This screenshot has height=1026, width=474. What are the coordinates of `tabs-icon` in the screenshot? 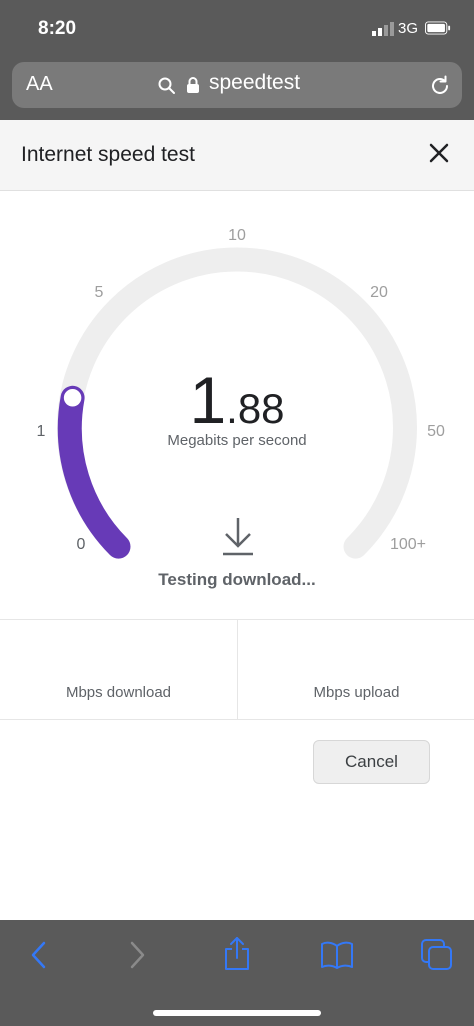 It's located at (437, 955).